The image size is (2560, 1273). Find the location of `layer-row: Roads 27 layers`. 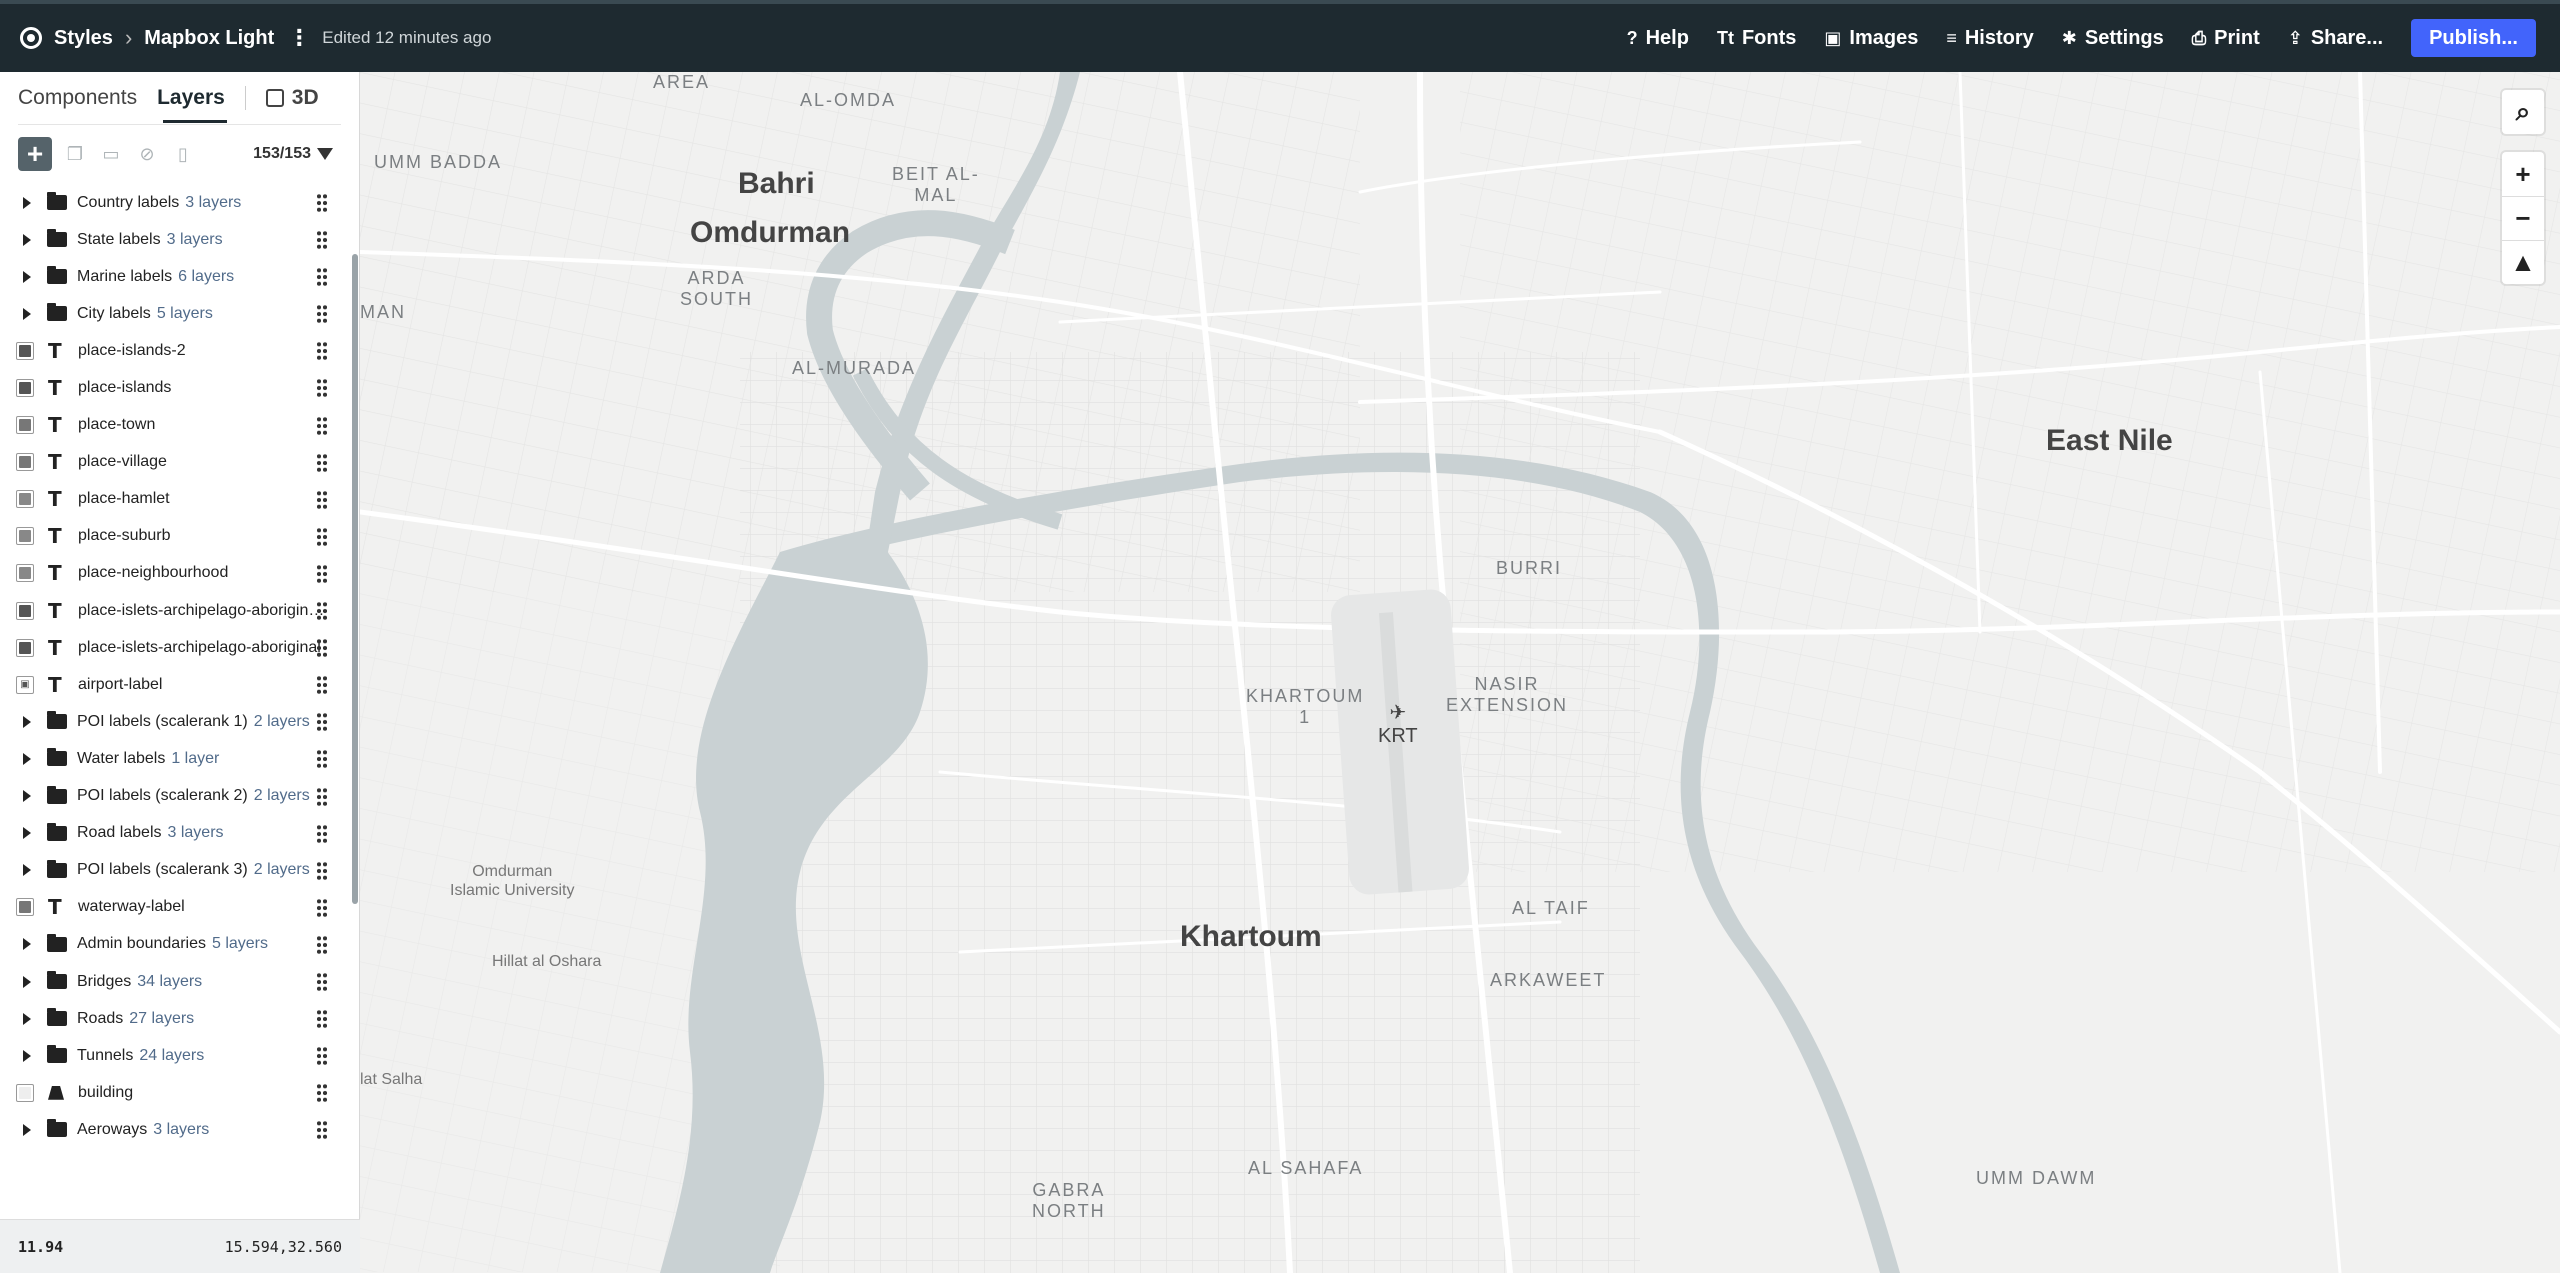

layer-row: Roads 27 layers is located at coordinates (176, 1018).